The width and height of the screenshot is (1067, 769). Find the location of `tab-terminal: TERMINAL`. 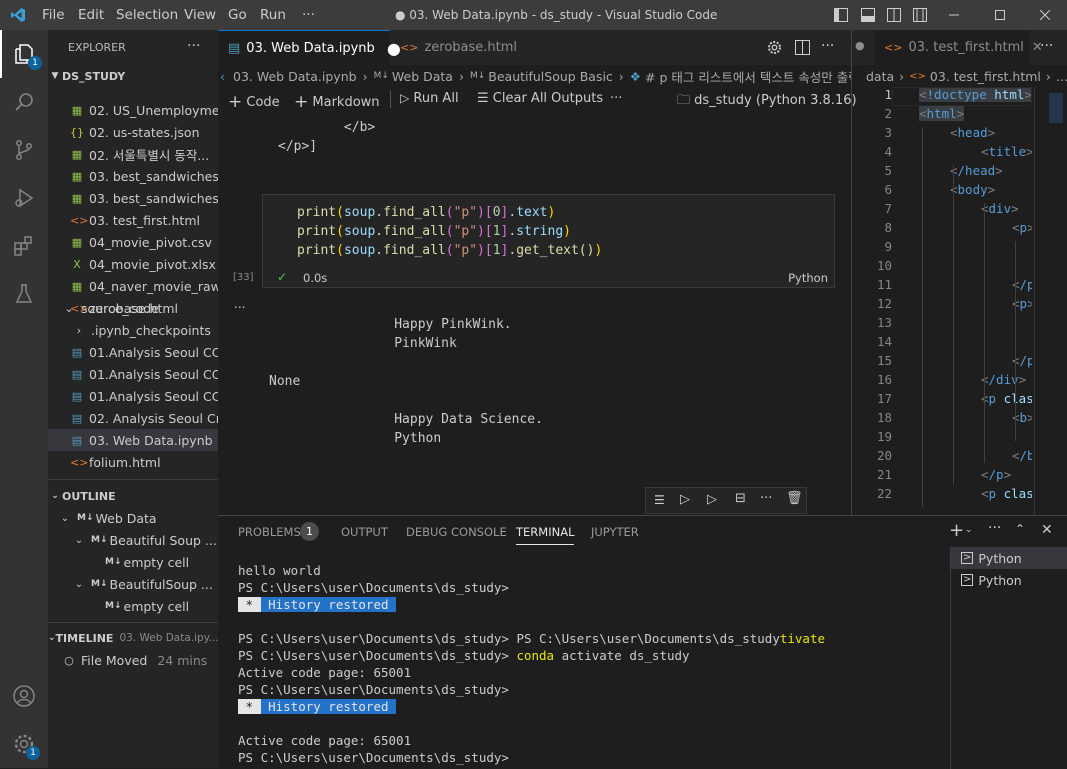

tab-terminal: TERMINAL is located at coordinates (545, 535).